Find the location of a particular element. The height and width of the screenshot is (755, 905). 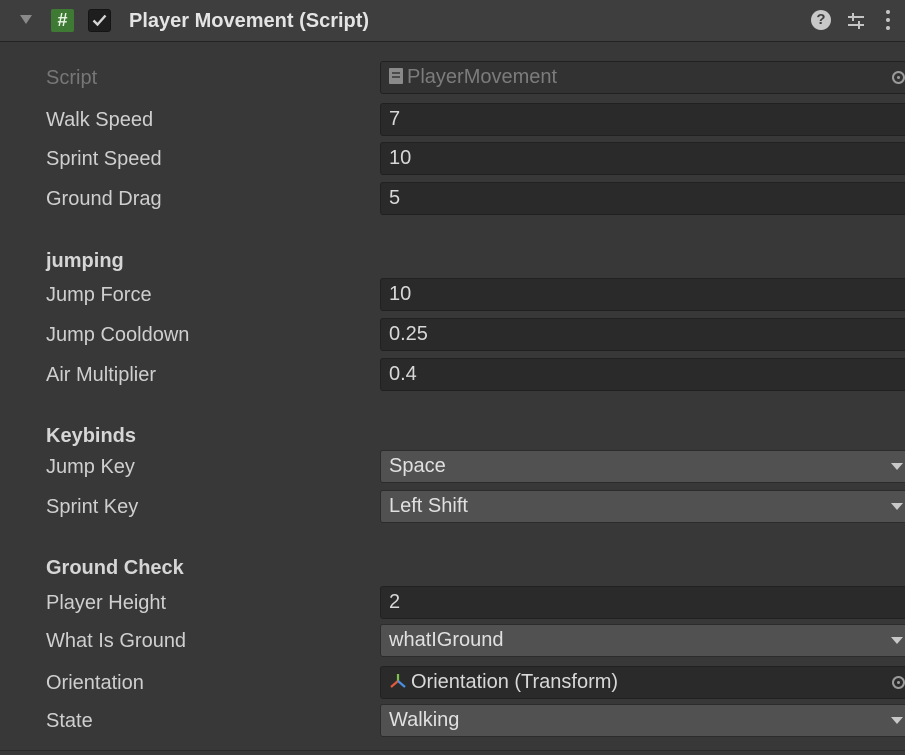

script-value: PlayerMovement is located at coordinates (482, 77).